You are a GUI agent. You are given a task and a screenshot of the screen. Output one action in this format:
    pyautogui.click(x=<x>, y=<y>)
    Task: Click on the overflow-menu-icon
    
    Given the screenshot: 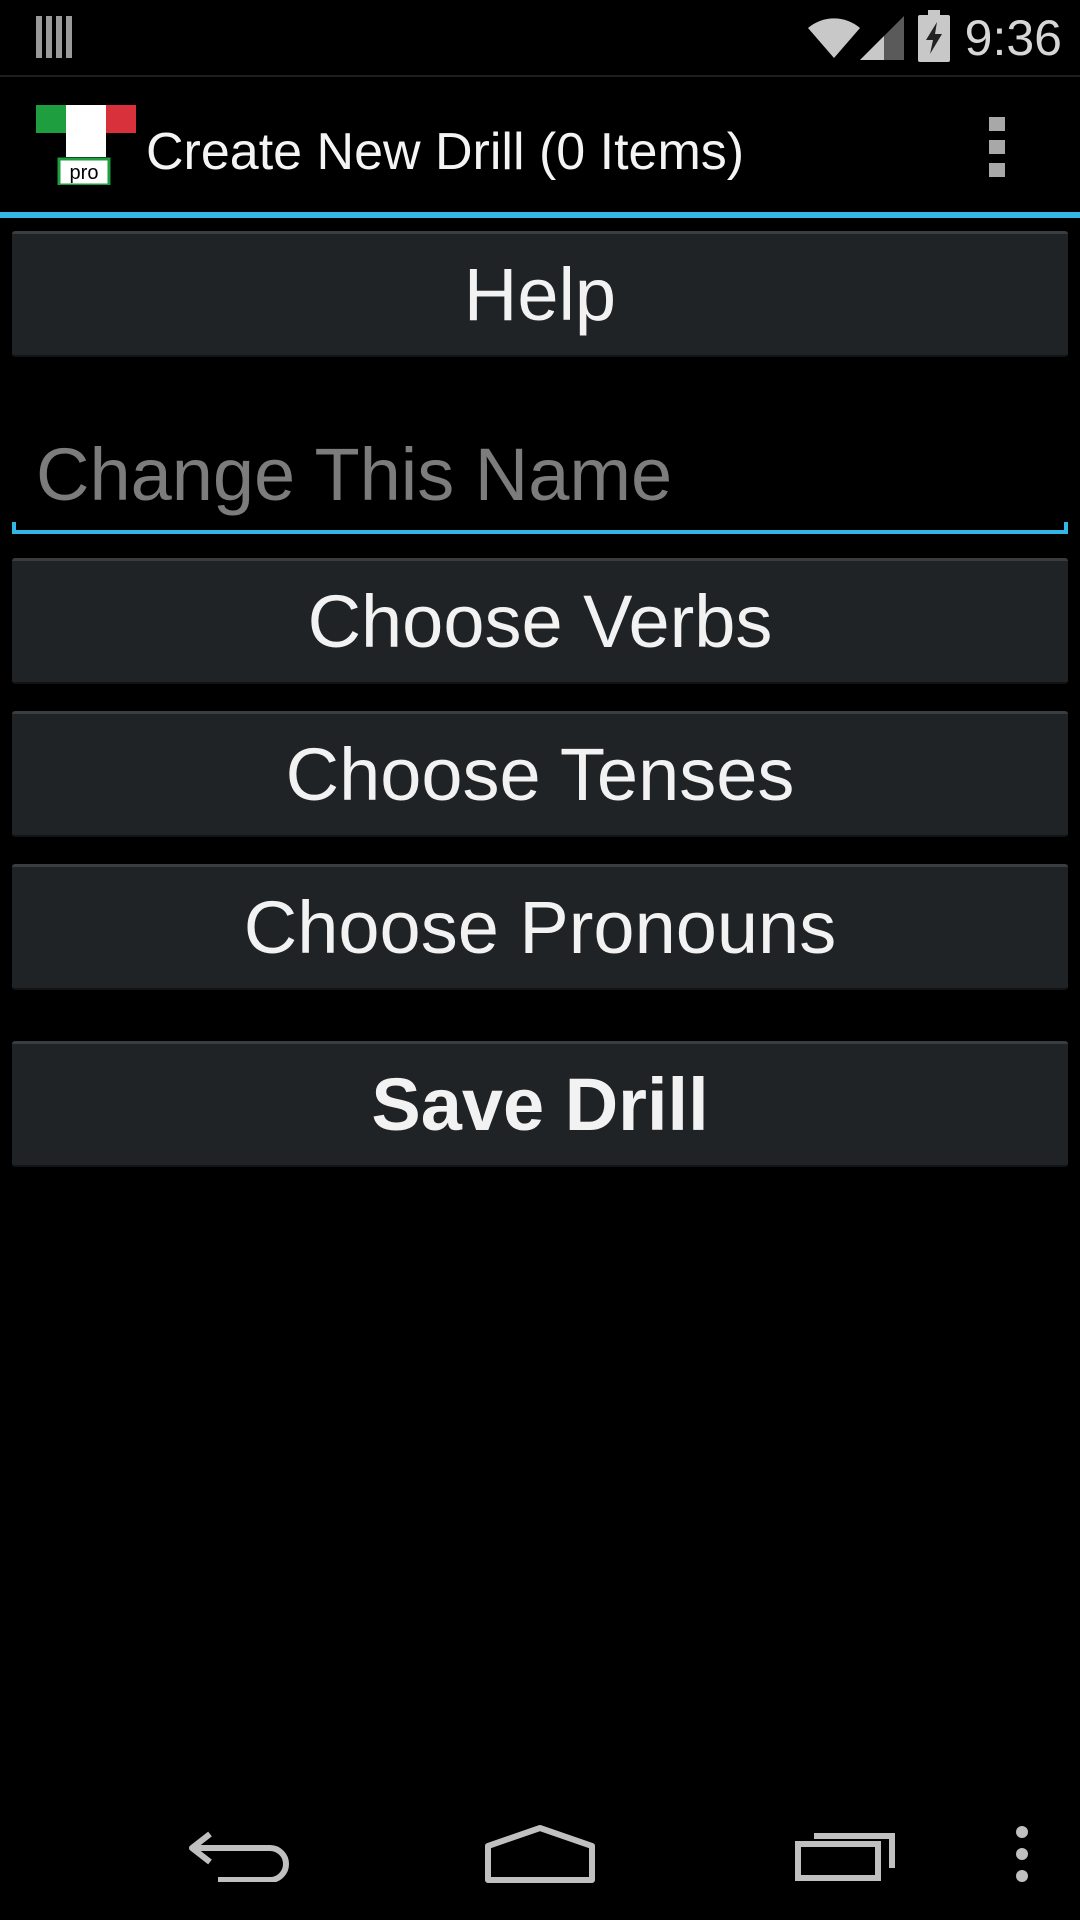 What is the action you would take?
    pyautogui.click(x=997, y=147)
    